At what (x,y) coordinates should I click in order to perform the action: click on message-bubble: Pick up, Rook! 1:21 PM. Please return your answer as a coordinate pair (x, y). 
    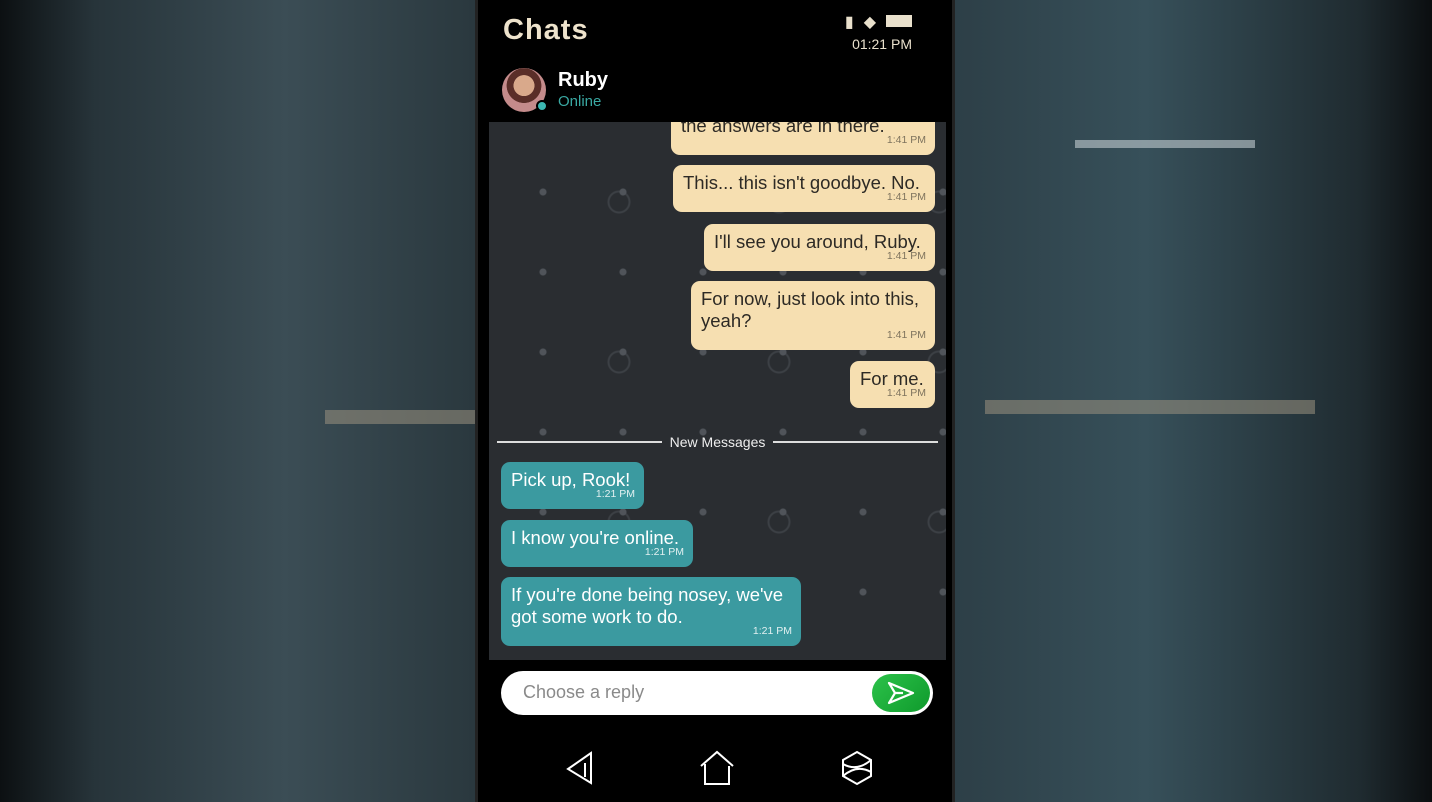
    Looking at the image, I should click on (572, 485).